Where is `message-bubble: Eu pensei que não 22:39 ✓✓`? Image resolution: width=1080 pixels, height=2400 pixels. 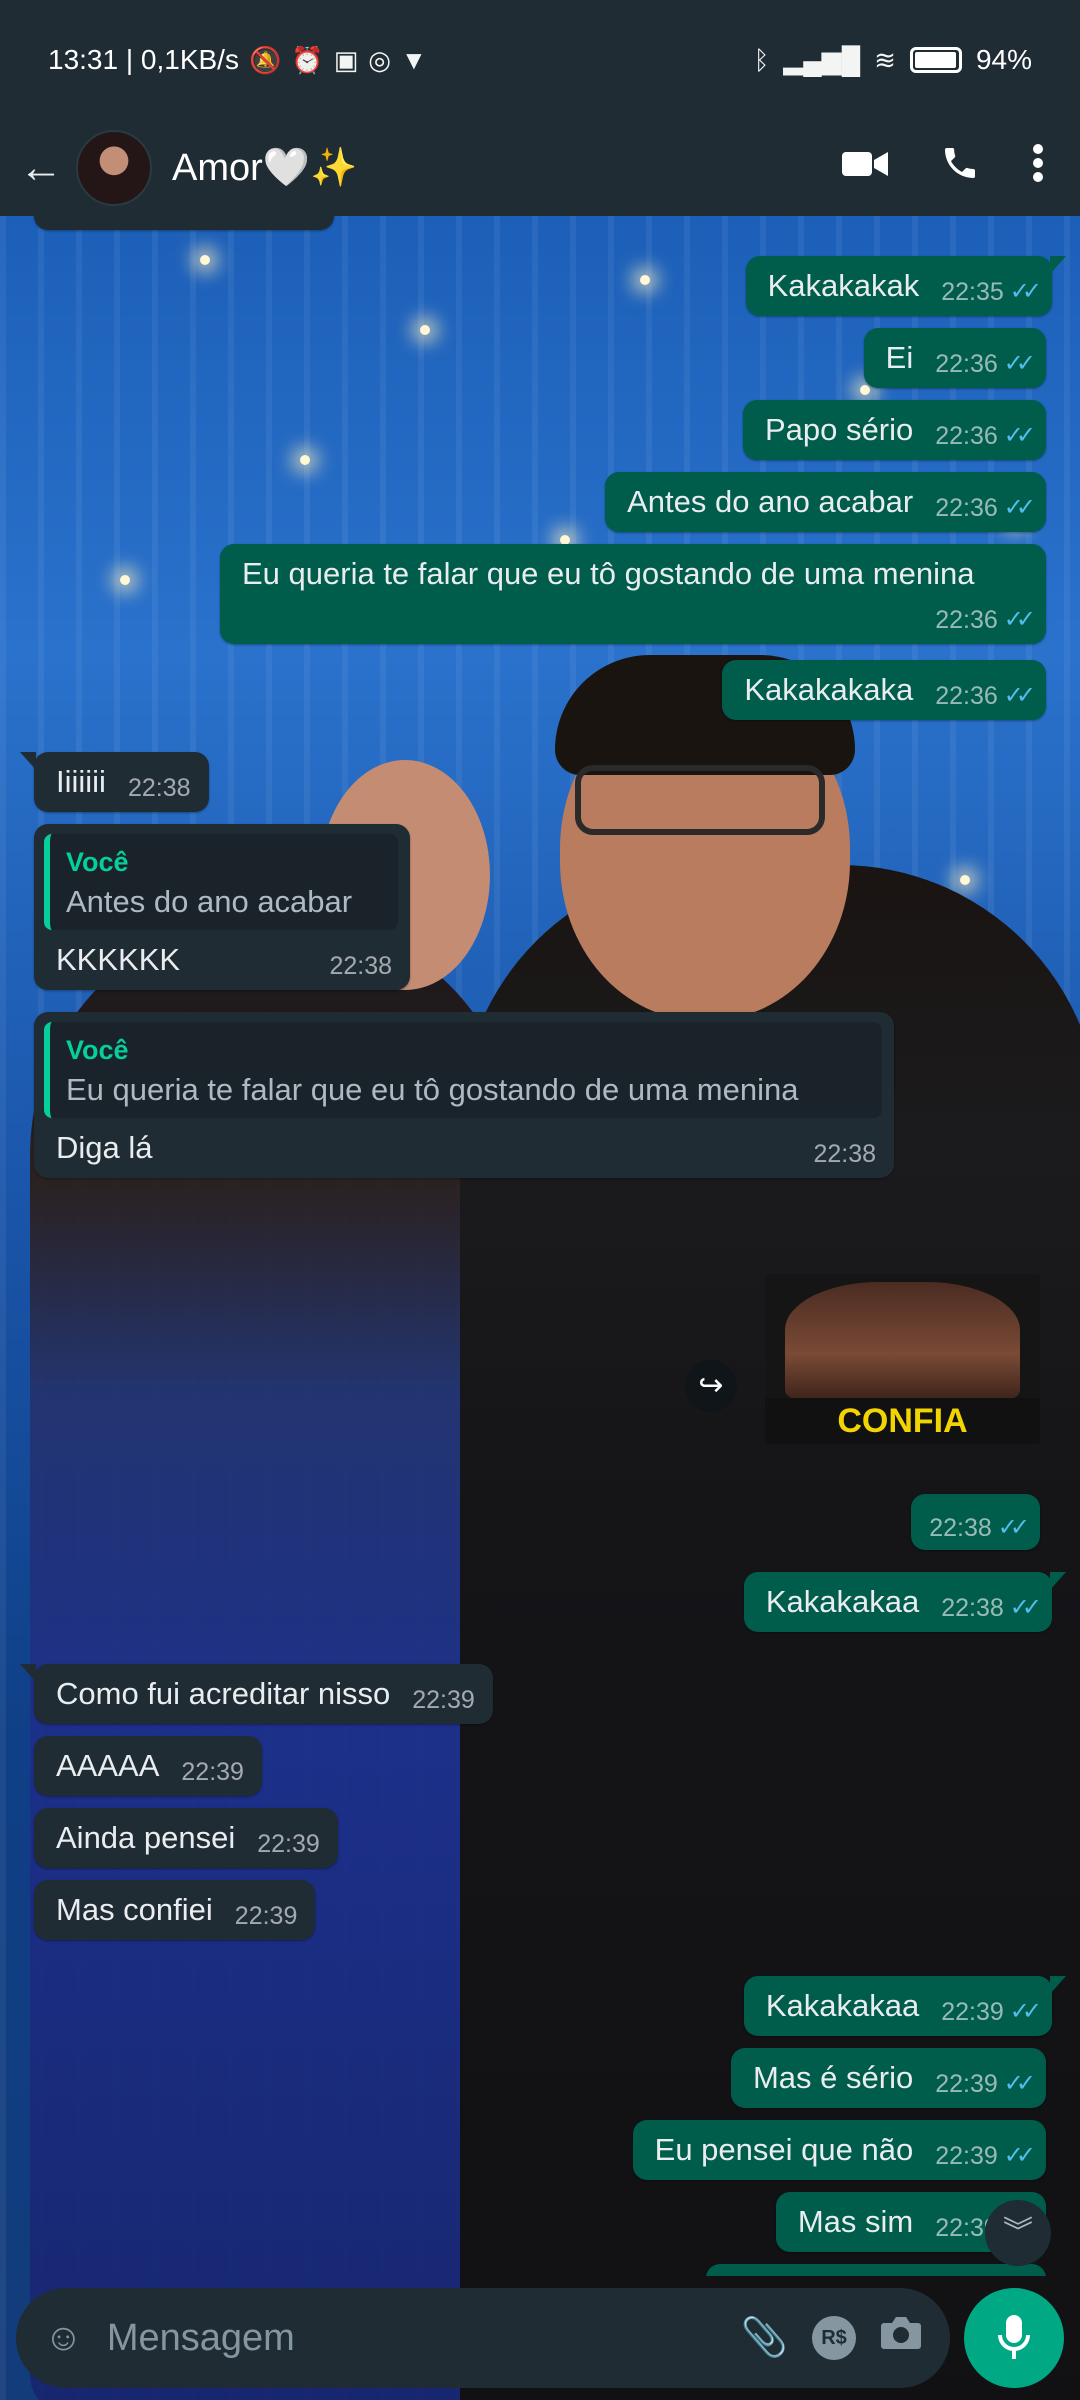
message-bubble: Eu pensei que não 22:39 ✓✓ is located at coordinates (839, 2150).